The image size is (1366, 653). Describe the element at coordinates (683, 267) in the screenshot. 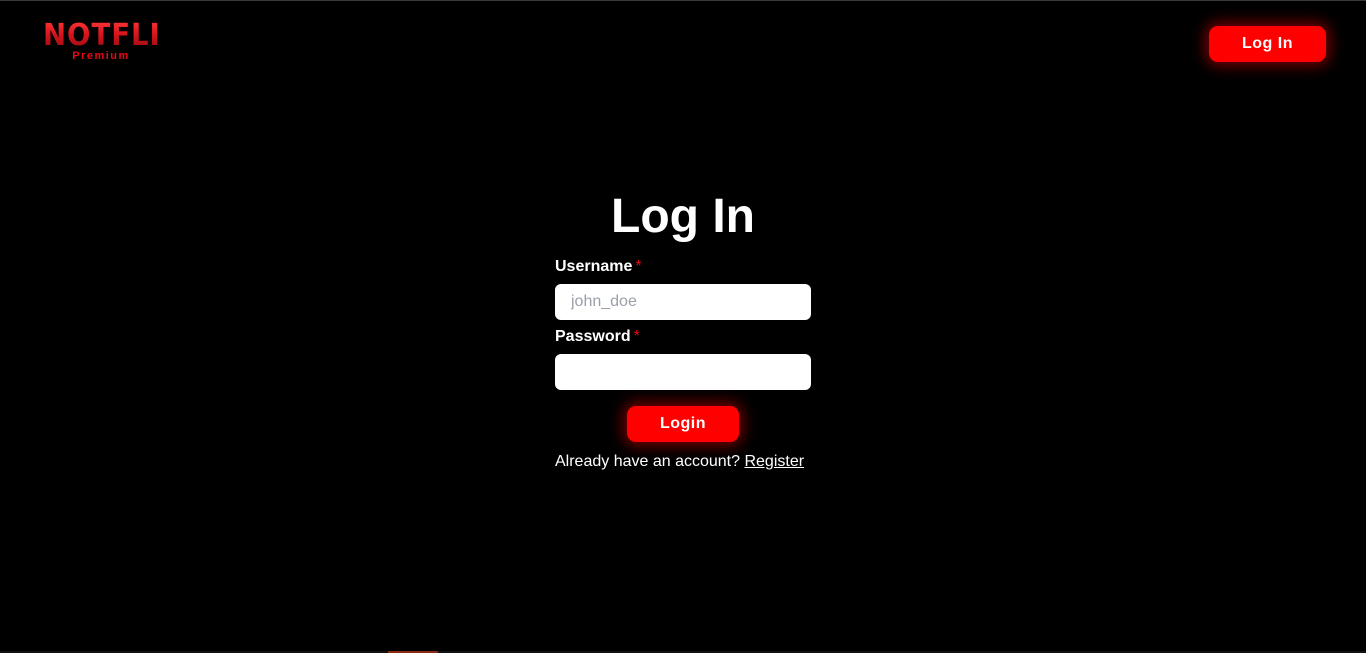

I see `username-label: Username *` at that location.